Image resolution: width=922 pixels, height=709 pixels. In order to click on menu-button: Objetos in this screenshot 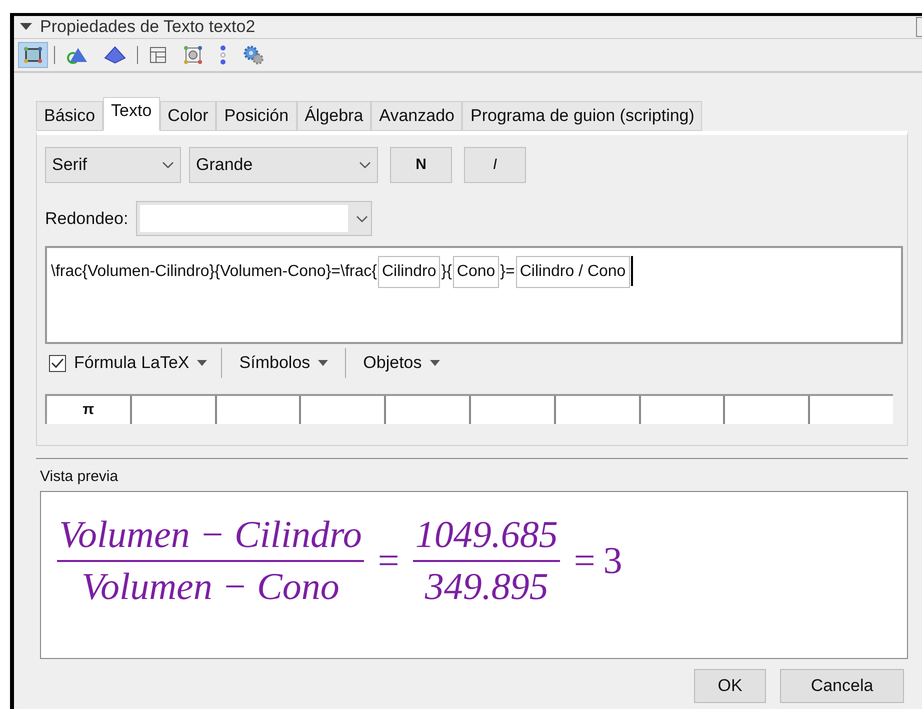, I will do `click(401, 363)`.